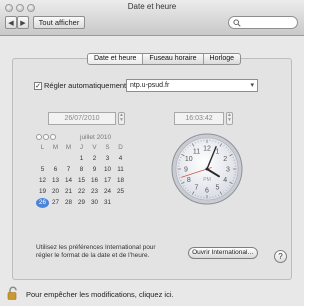  What do you see at coordinates (81, 170) in the screenshot?
I see `calendar-day: 8` at bounding box center [81, 170].